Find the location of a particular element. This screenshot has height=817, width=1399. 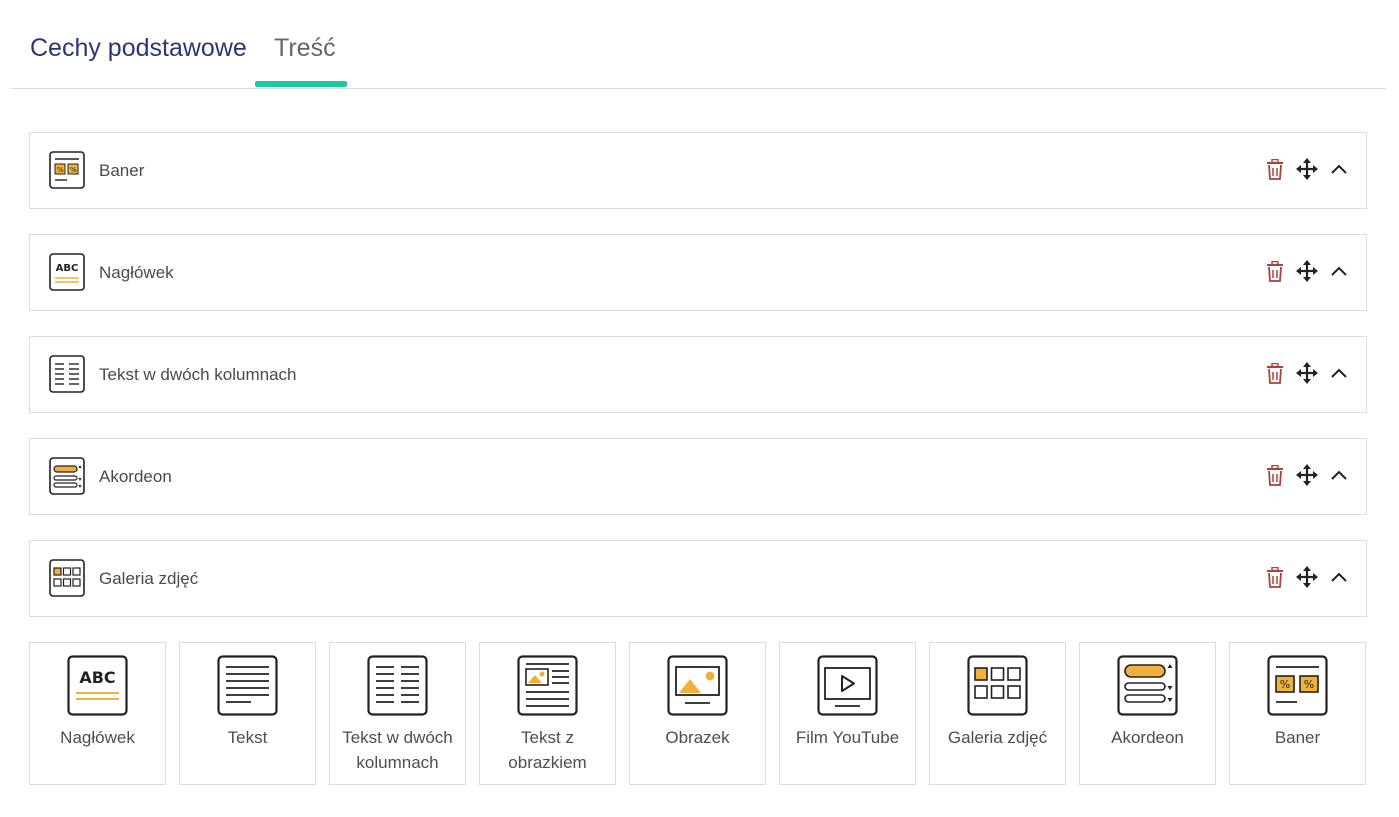

block-label: Tekst w dwóch kolumnach is located at coordinates (198, 374).